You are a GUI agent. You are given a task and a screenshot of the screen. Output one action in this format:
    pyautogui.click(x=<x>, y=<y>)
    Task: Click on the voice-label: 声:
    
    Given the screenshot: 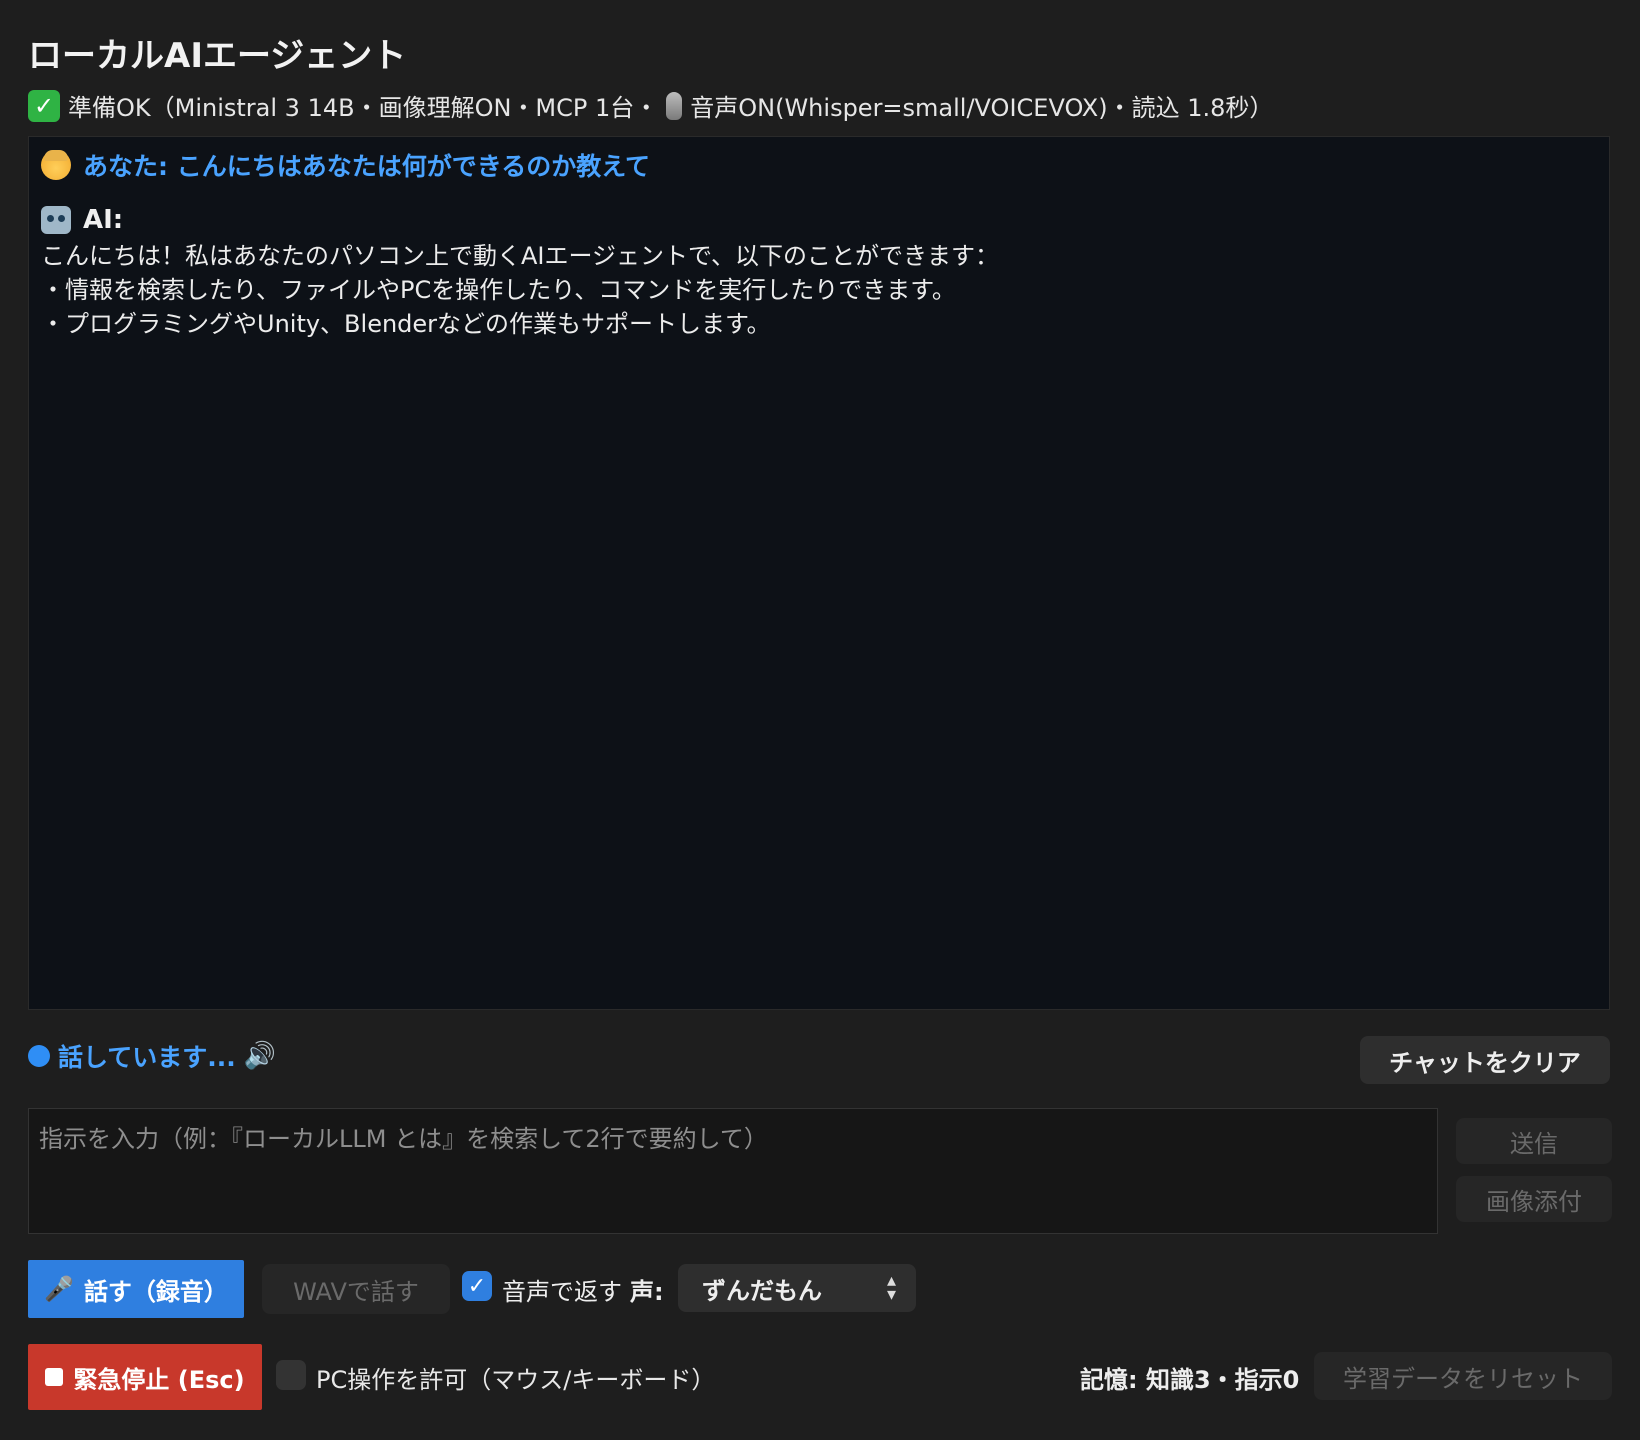 What is the action you would take?
    pyautogui.click(x=647, y=1292)
    